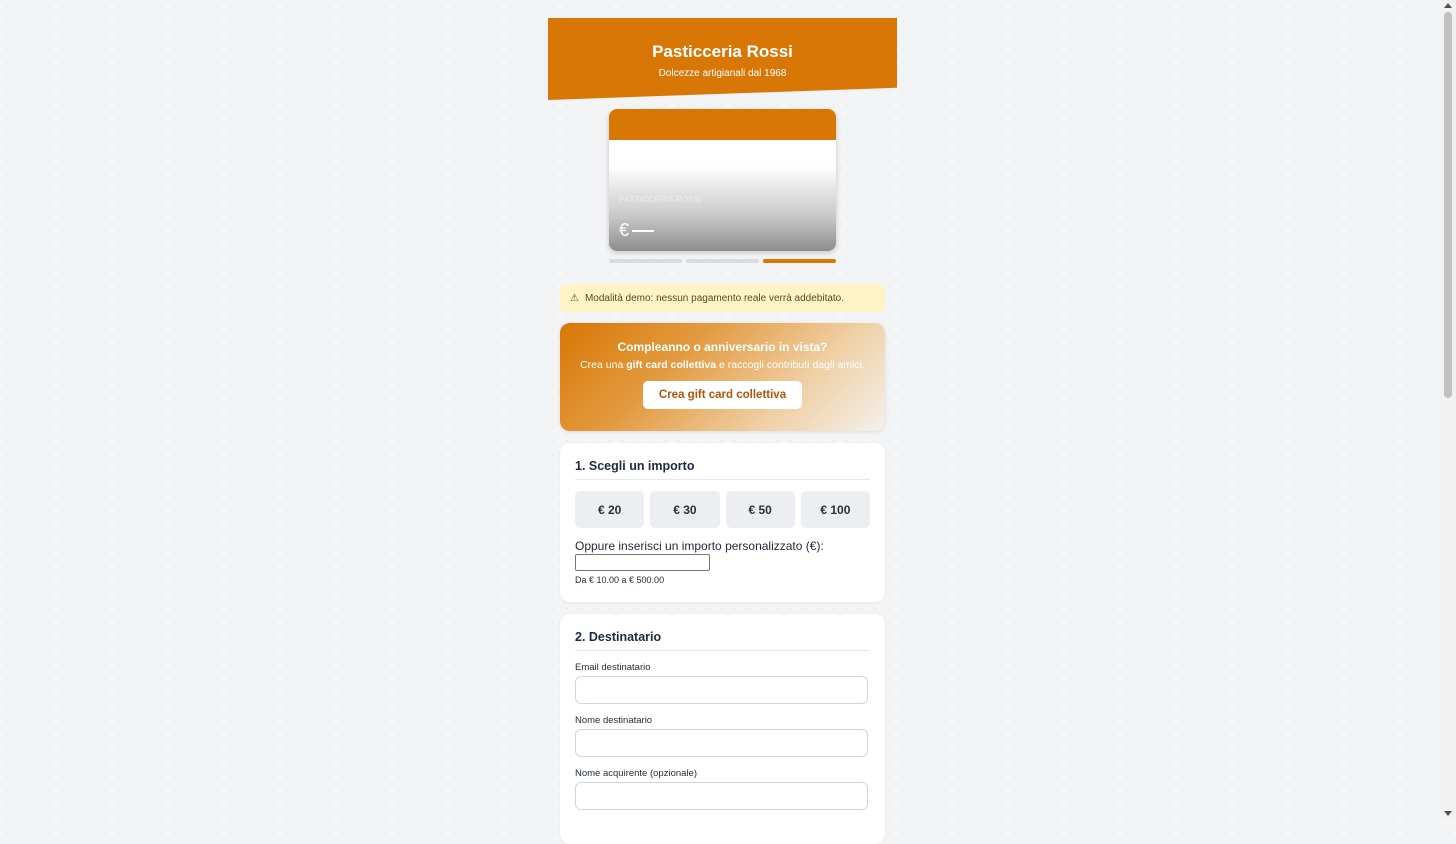 This screenshot has width=1456, height=844. Describe the element at coordinates (1448, 409) in the screenshot. I see `page-scrollbar` at that location.